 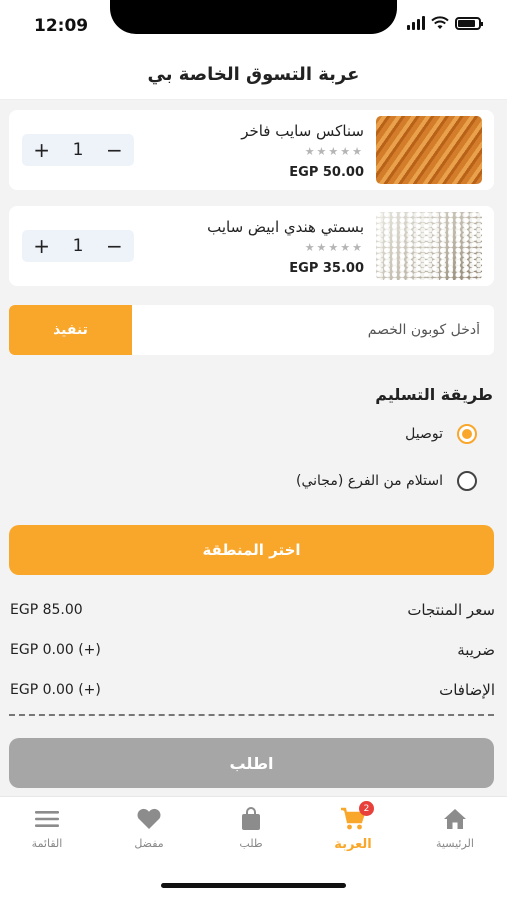 What do you see at coordinates (251, 843) in the screenshot?
I see `tab-label: طلب` at bounding box center [251, 843].